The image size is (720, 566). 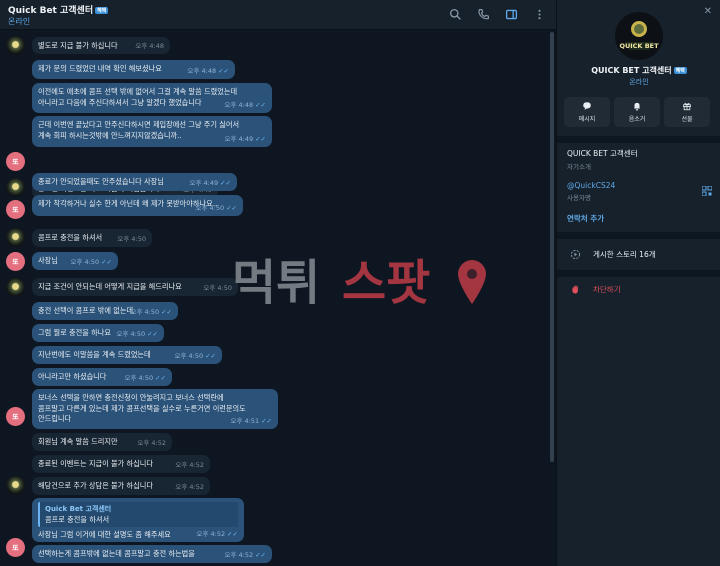 I want to click on message-outgoing: 아니라고만 하셨습니다 오후 4:50 ✓✓, so click(x=102, y=377).